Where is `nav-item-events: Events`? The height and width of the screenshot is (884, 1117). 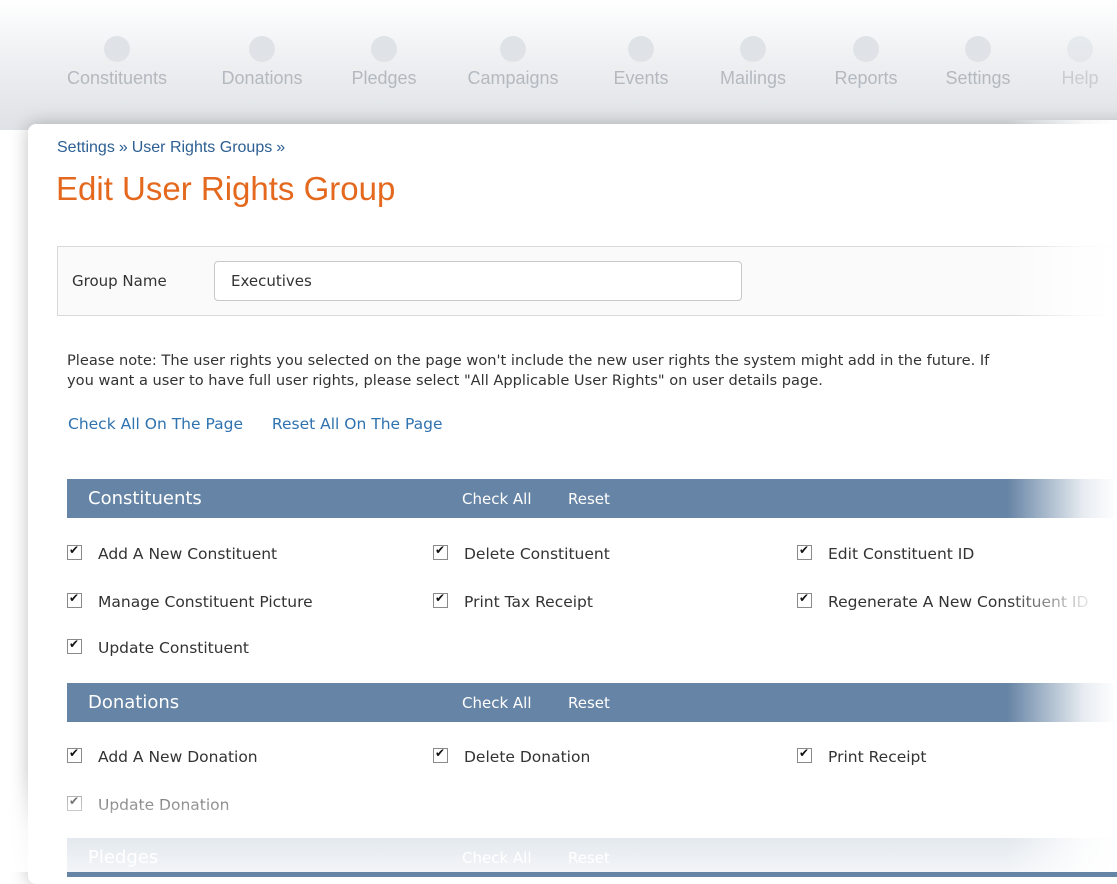
nav-item-events: Events is located at coordinates (641, 71).